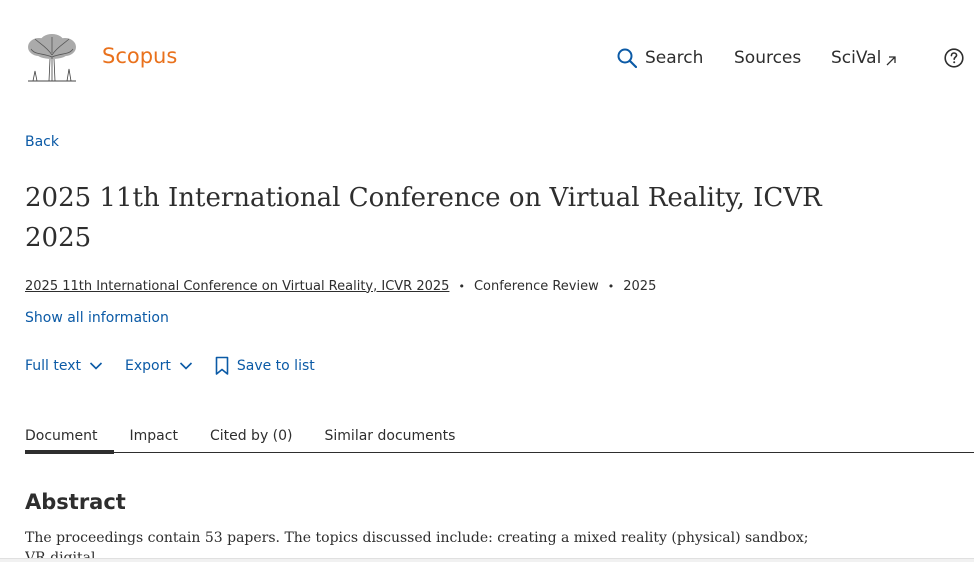  What do you see at coordinates (139, 56) in the screenshot?
I see `scopus-brand: Scopus` at bounding box center [139, 56].